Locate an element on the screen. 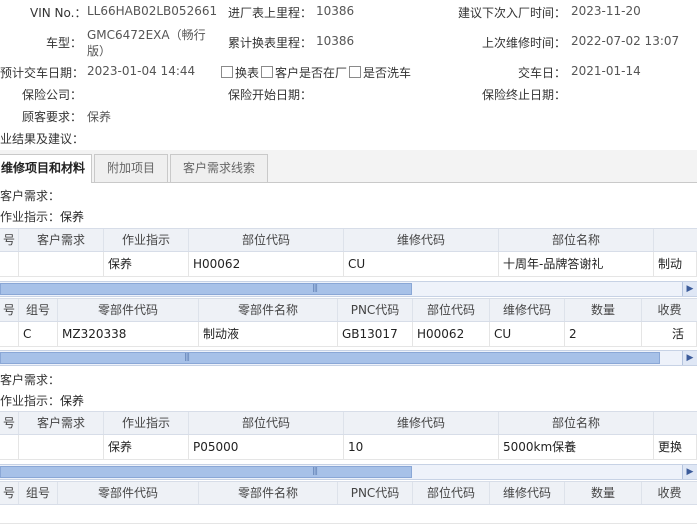 This screenshot has height=524, width=697. result-advice-label: 业结果及建议： is located at coordinates (42, 139).